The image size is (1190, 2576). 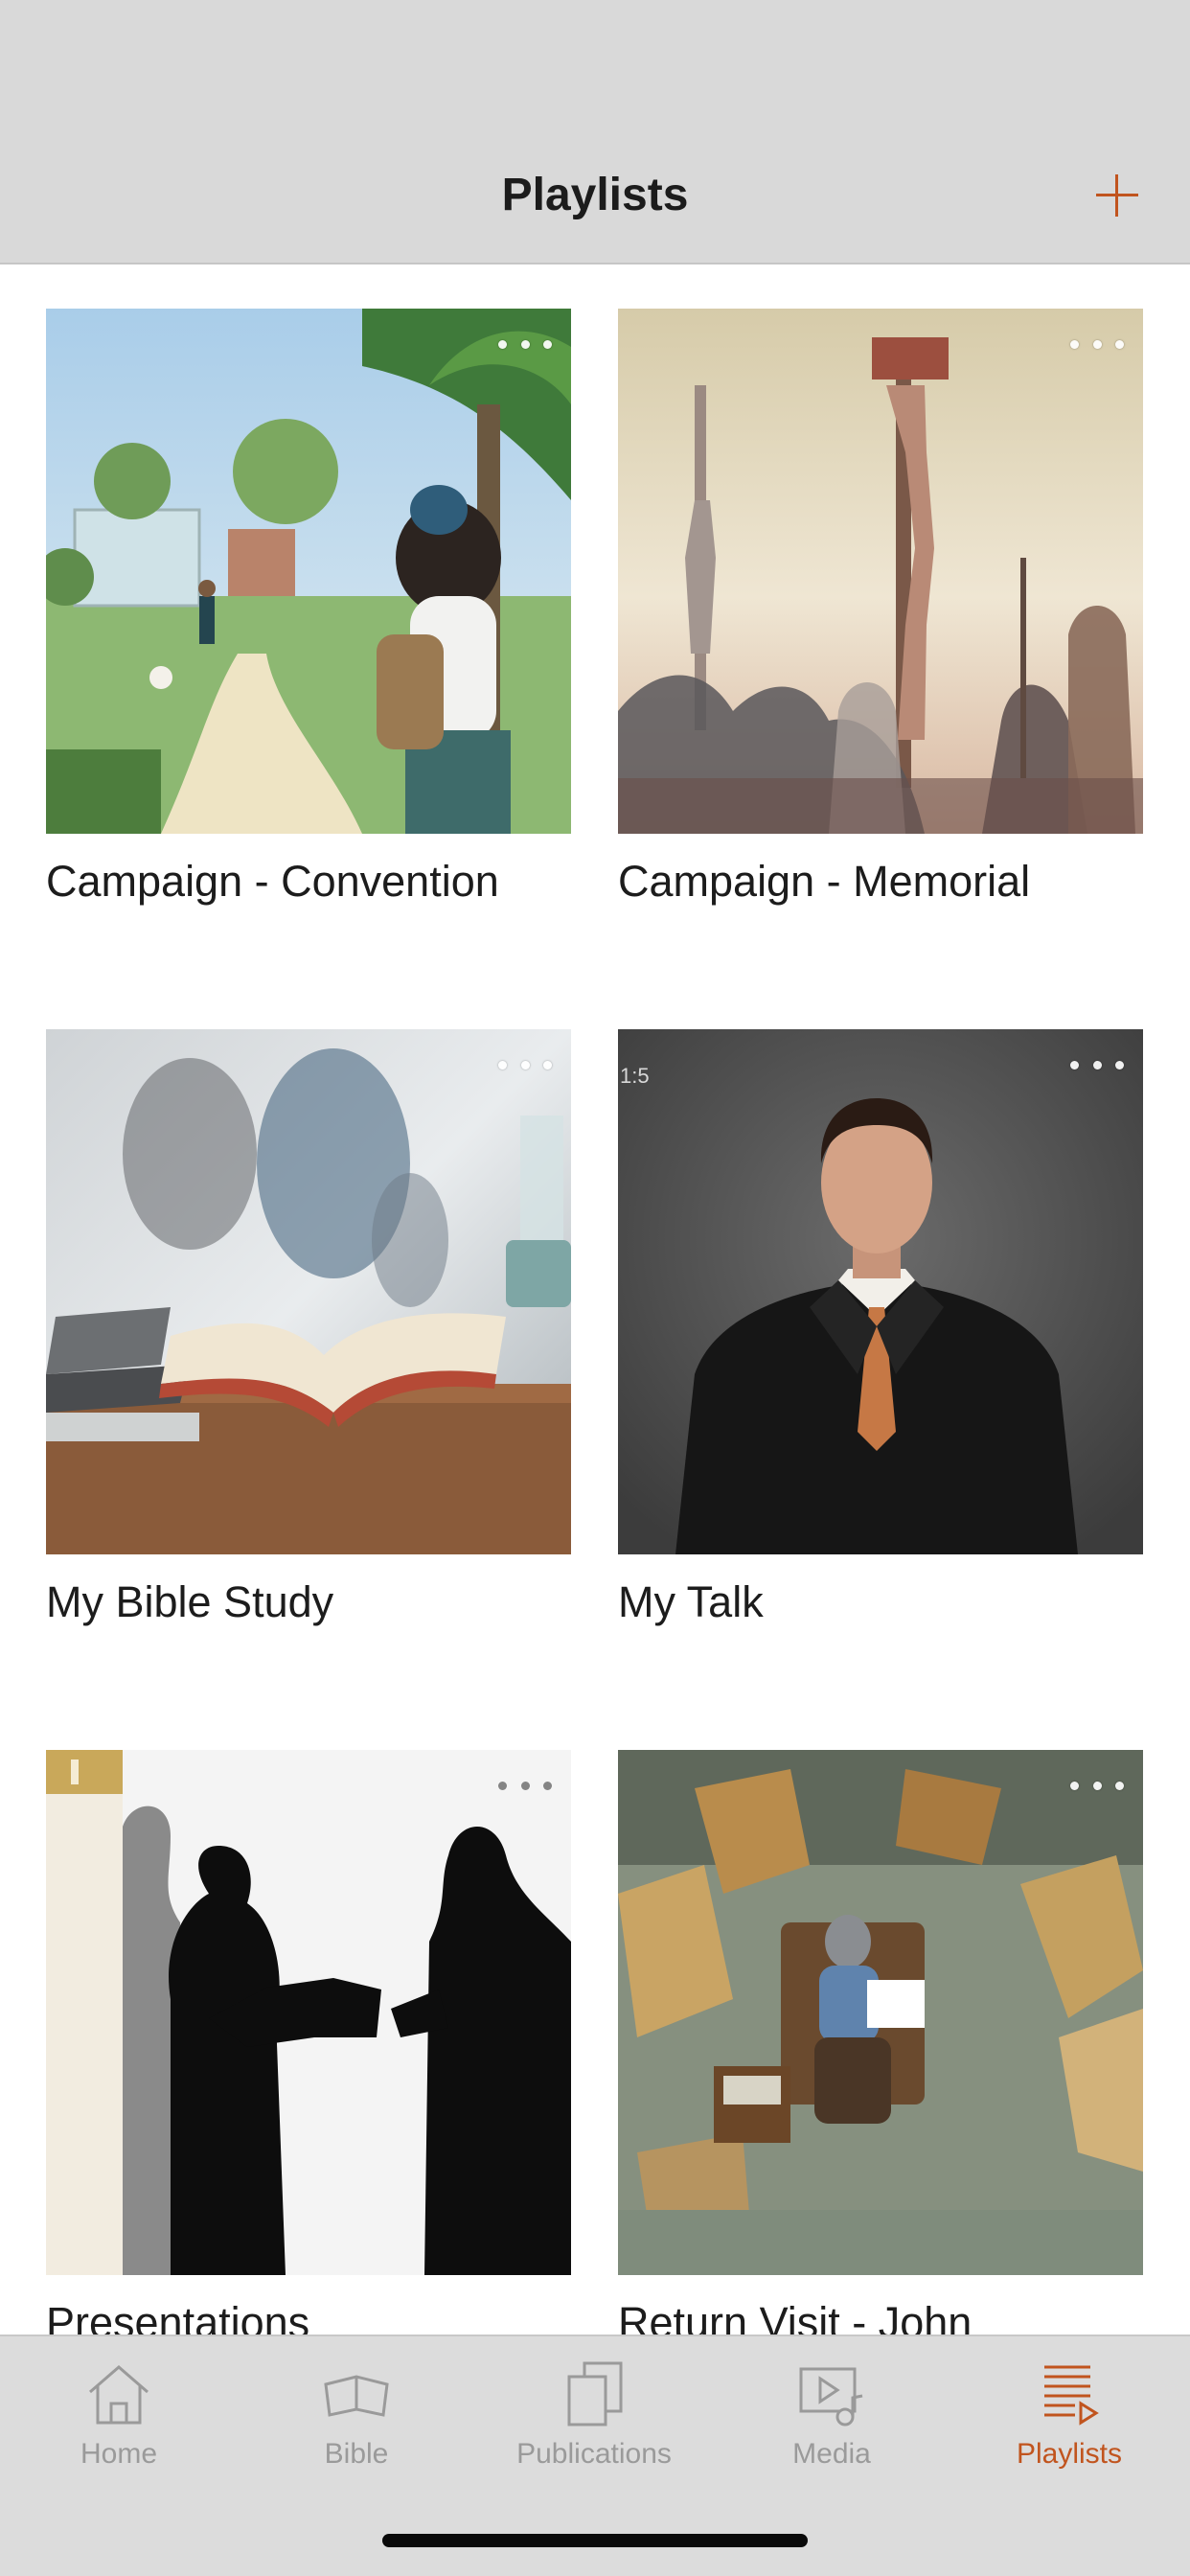 I want to click on nav-header: Playlists, so click(x=595, y=132).